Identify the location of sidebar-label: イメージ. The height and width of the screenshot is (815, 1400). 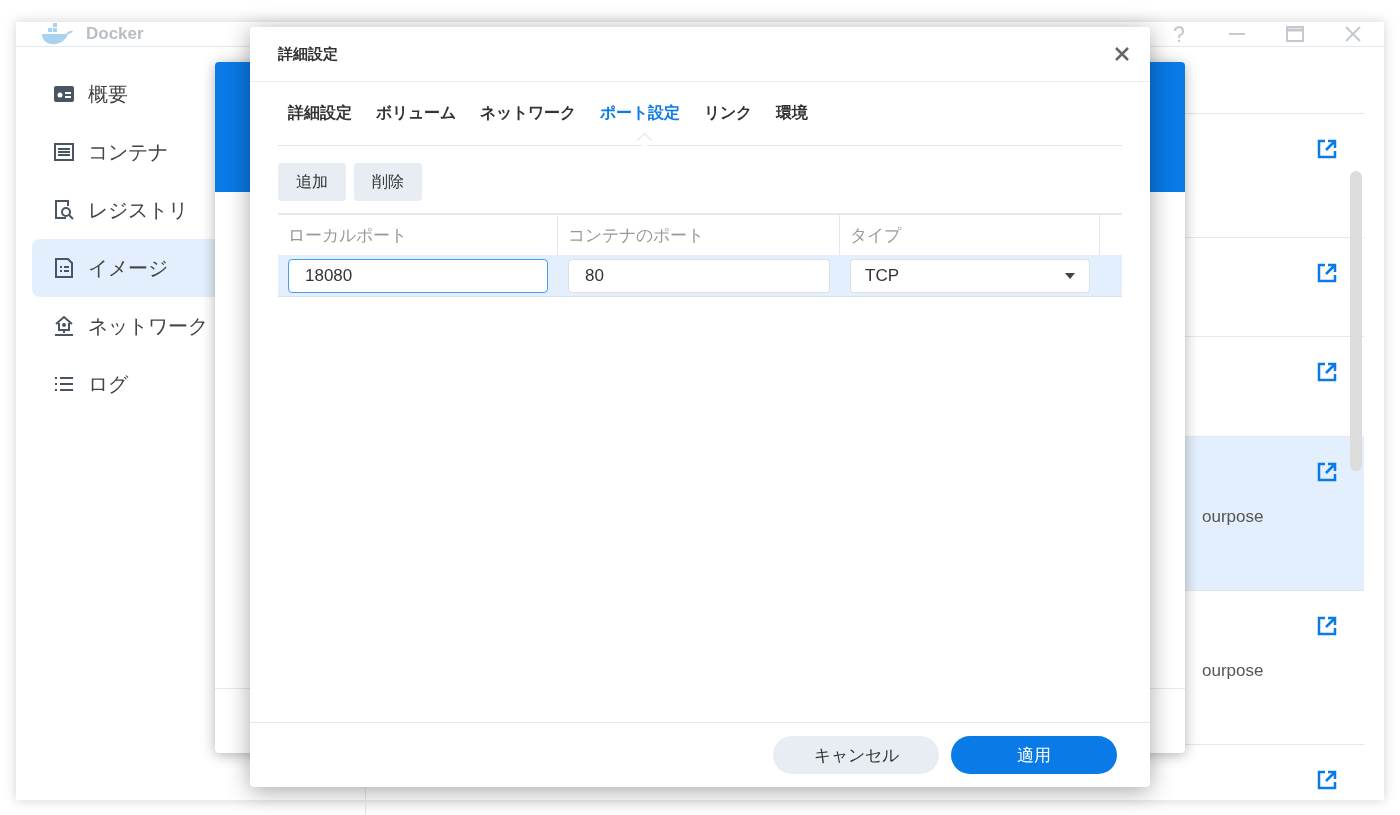
(128, 268).